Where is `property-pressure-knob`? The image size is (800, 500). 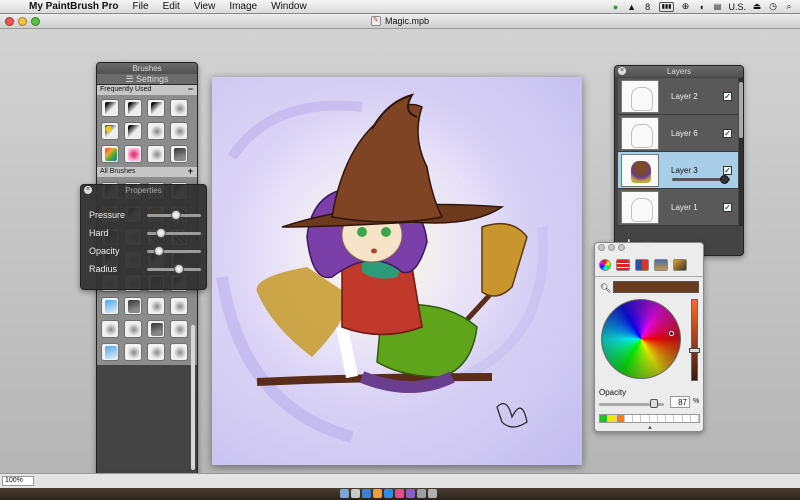
property-pressure-knob is located at coordinates (176, 215).